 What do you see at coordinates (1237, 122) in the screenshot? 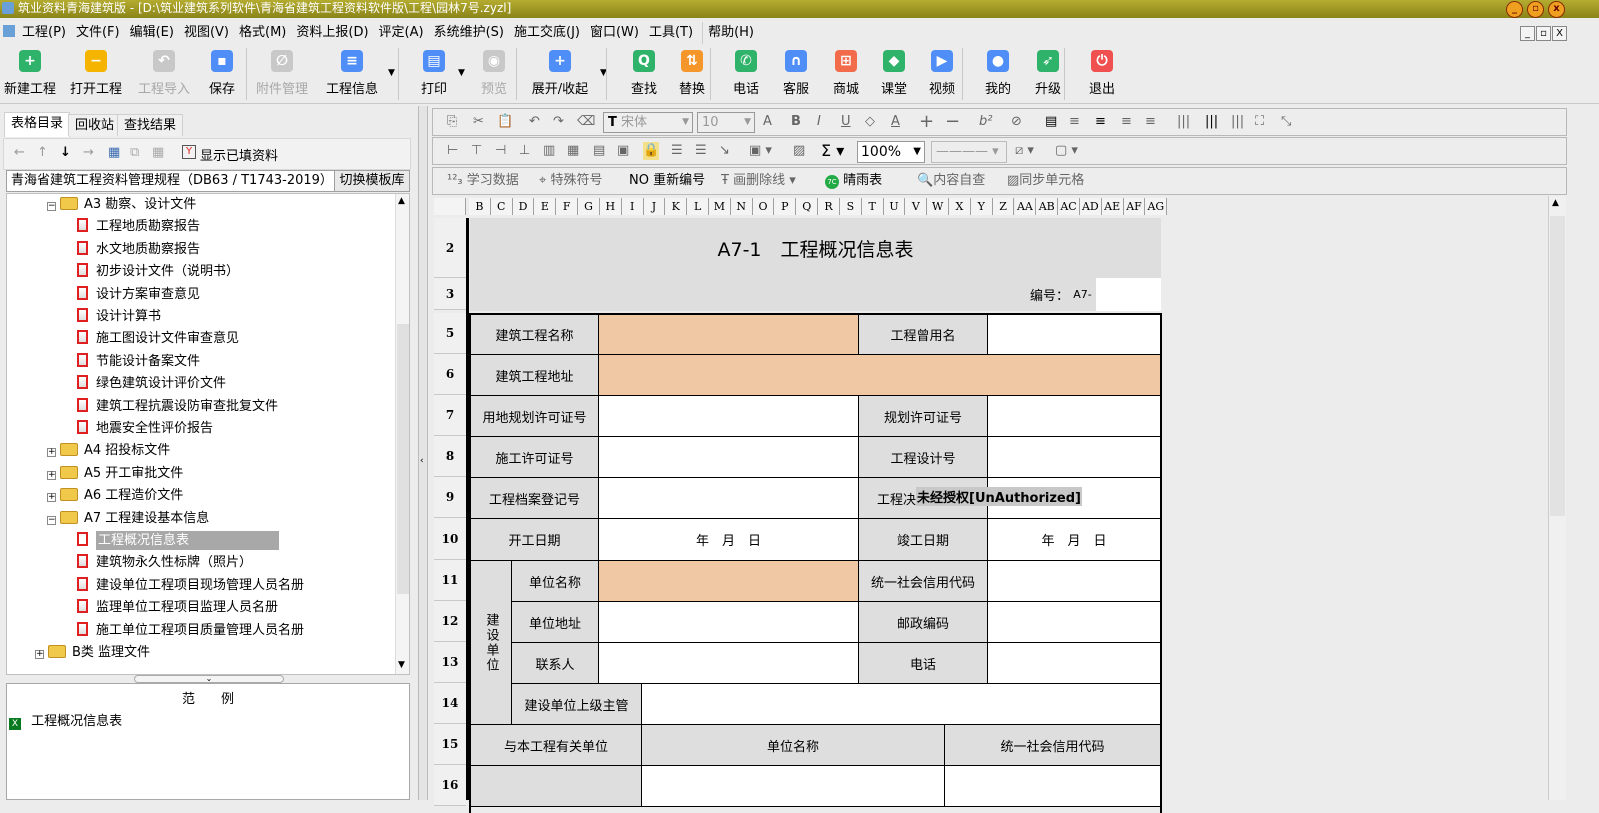
I see `valign-bottom-icon: |||` at bounding box center [1237, 122].